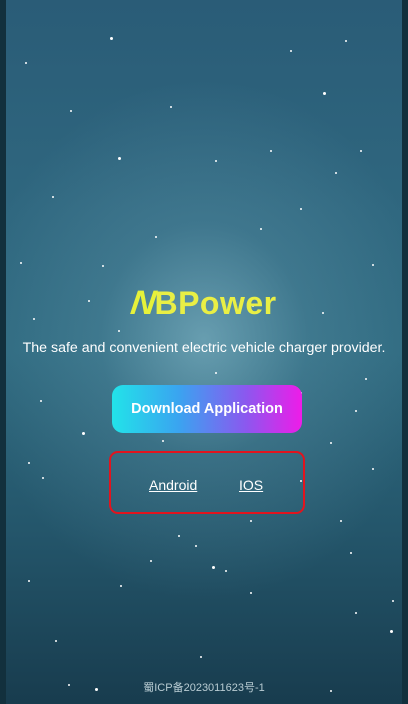 The height and width of the screenshot is (704, 408). What do you see at coordinates (173, 485) in the screenshot?
I see `android-download-link: Android` at bounding box center [173, 485].